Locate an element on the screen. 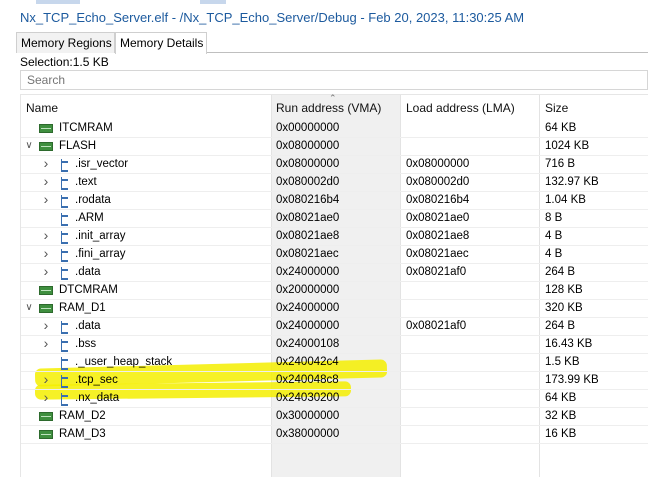  cell-size: 16 KB is located at coordinates (561, 434).